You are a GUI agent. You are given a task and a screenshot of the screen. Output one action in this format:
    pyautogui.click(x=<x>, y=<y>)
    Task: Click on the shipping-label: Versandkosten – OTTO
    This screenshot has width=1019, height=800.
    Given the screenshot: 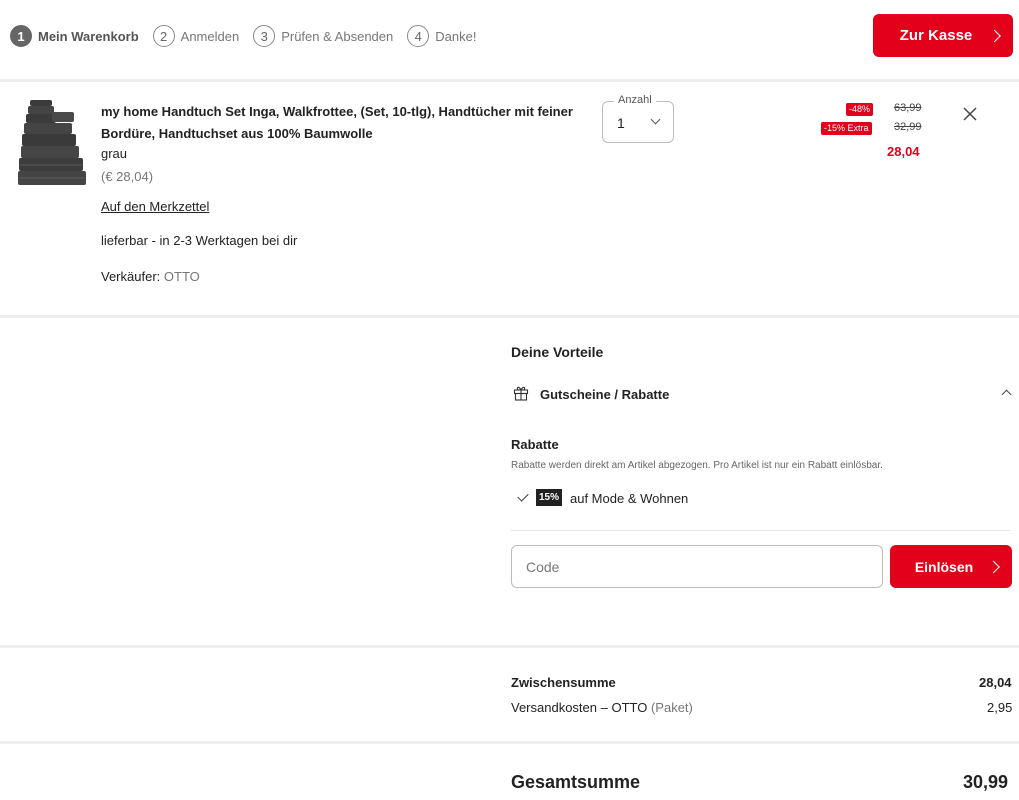 What is the action you would take?
    pyautogui.click(x=579, y=707)
    